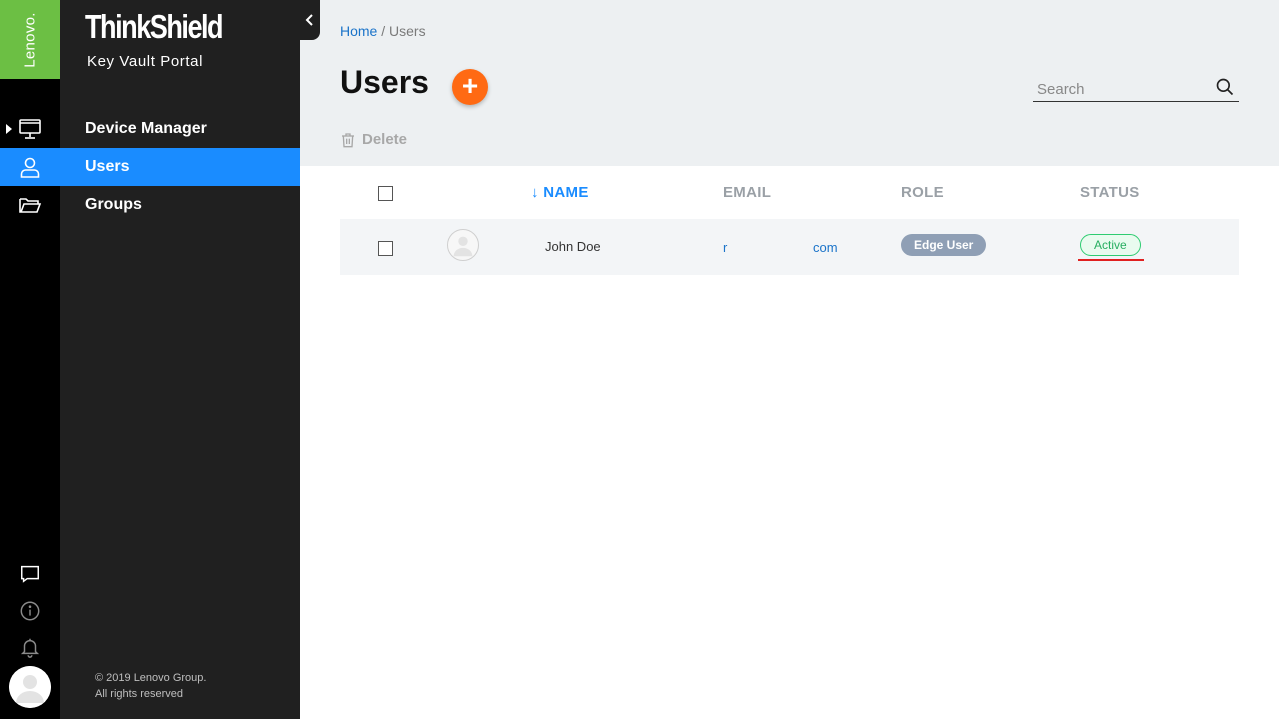 The image size is (1279, 719). I want to click on table-header: ↓ NAME EMAIL ROLE STATUS, so click(789, 193).